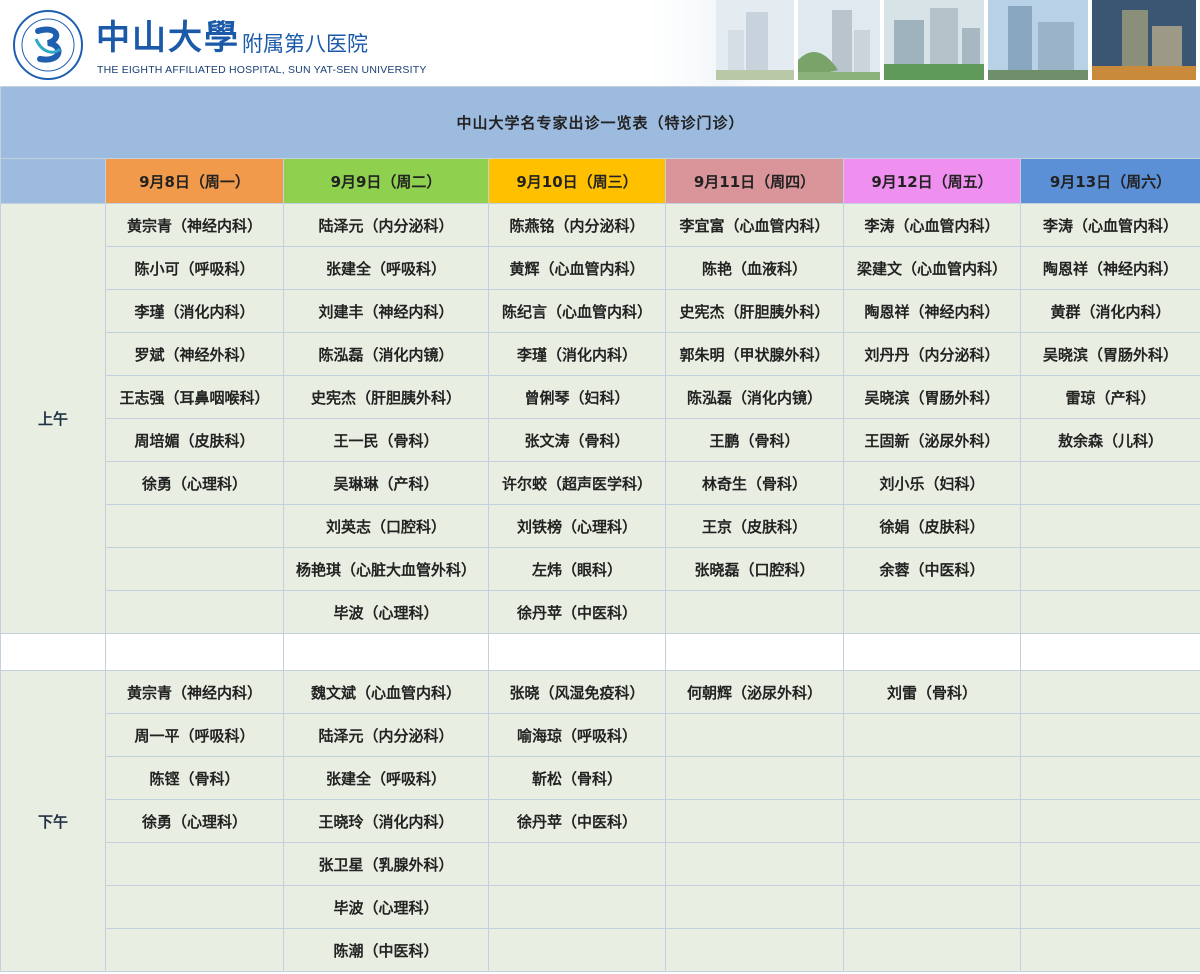 The height and width of the screenshot is (974, 1200). What do you see at coordinates (1109, 181) in the screenshot?
I see `day-header: 9月13日（周六）` at bounding box center [1109, 181].